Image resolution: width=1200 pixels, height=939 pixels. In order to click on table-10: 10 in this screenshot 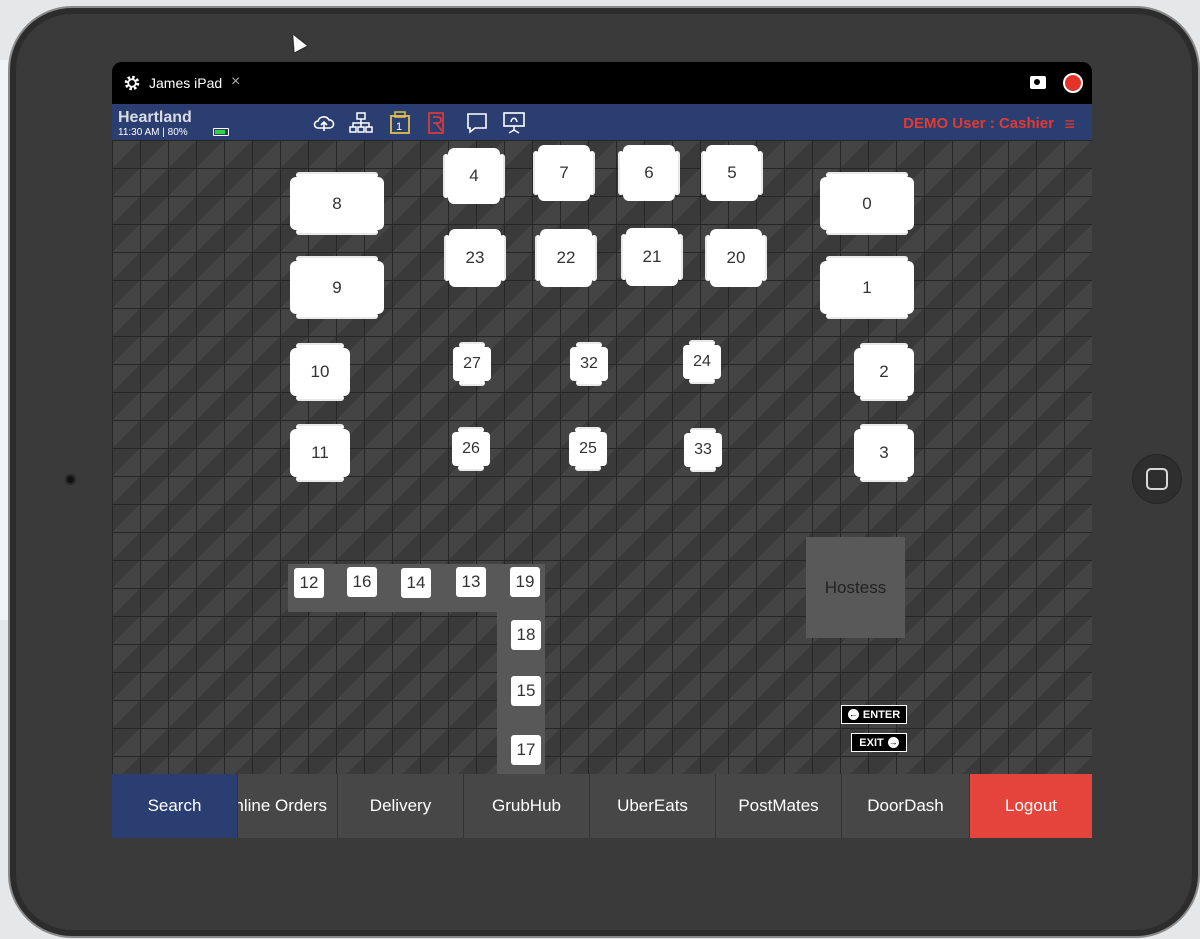, I will do `click(320, 372)`.